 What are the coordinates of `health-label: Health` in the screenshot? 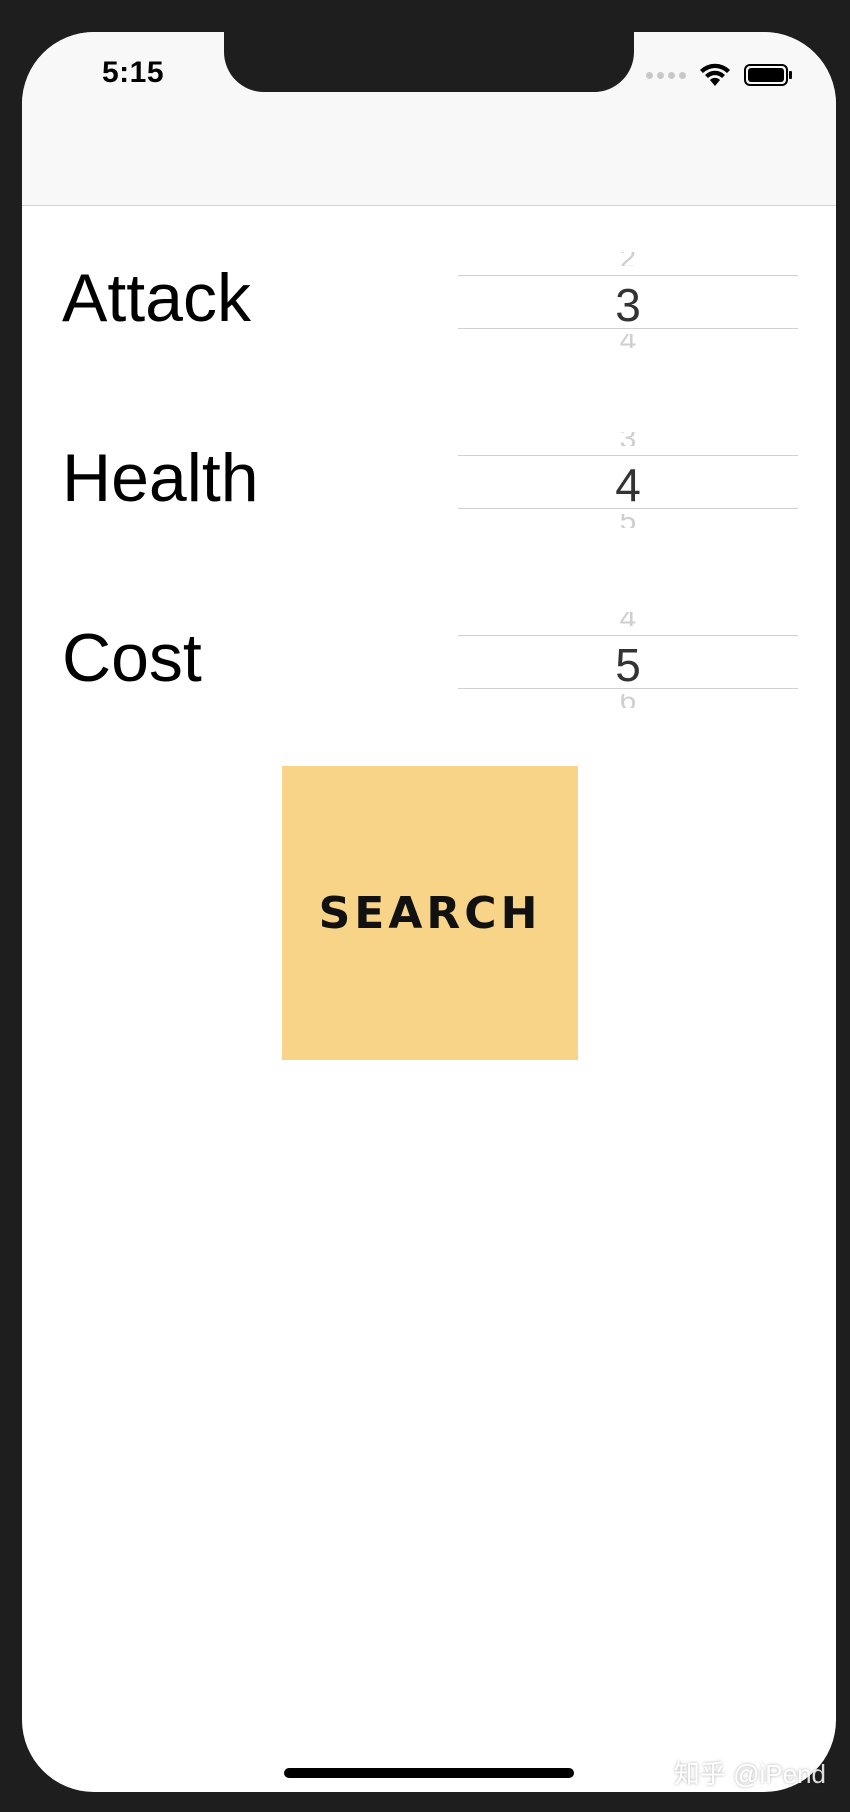 It's located at (160, 478).